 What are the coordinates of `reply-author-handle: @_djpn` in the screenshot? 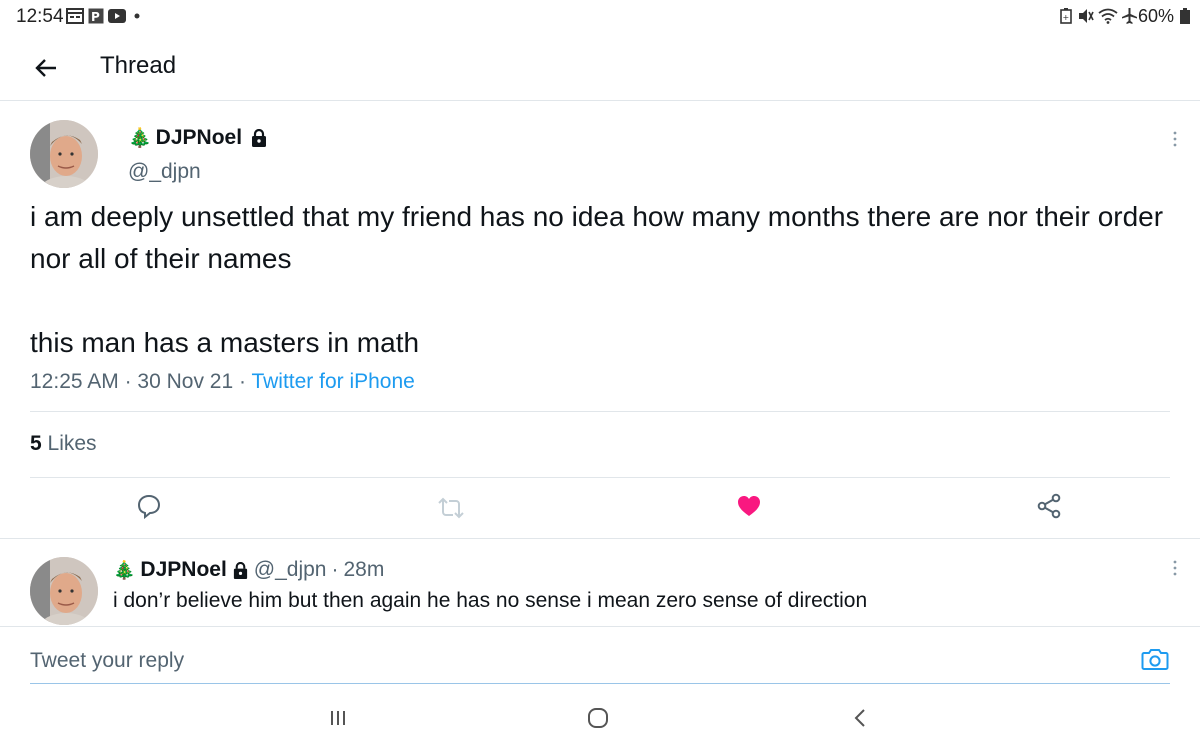 It's located at (290, 569).